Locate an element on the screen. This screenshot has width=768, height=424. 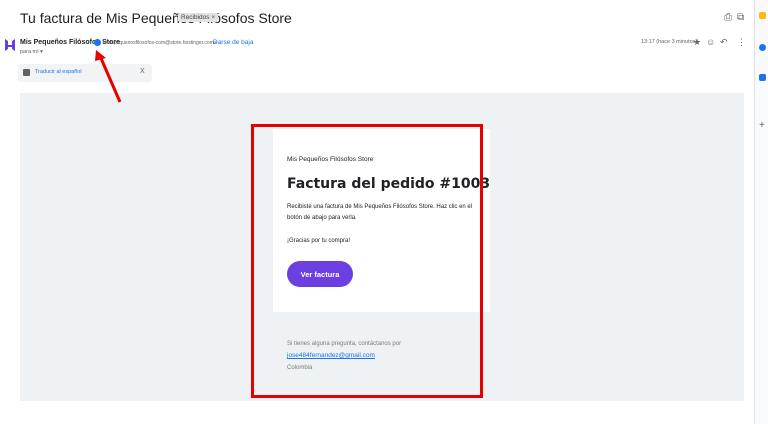
emoji-reaction-icon: ☺ is located at coordinates (710, 42).